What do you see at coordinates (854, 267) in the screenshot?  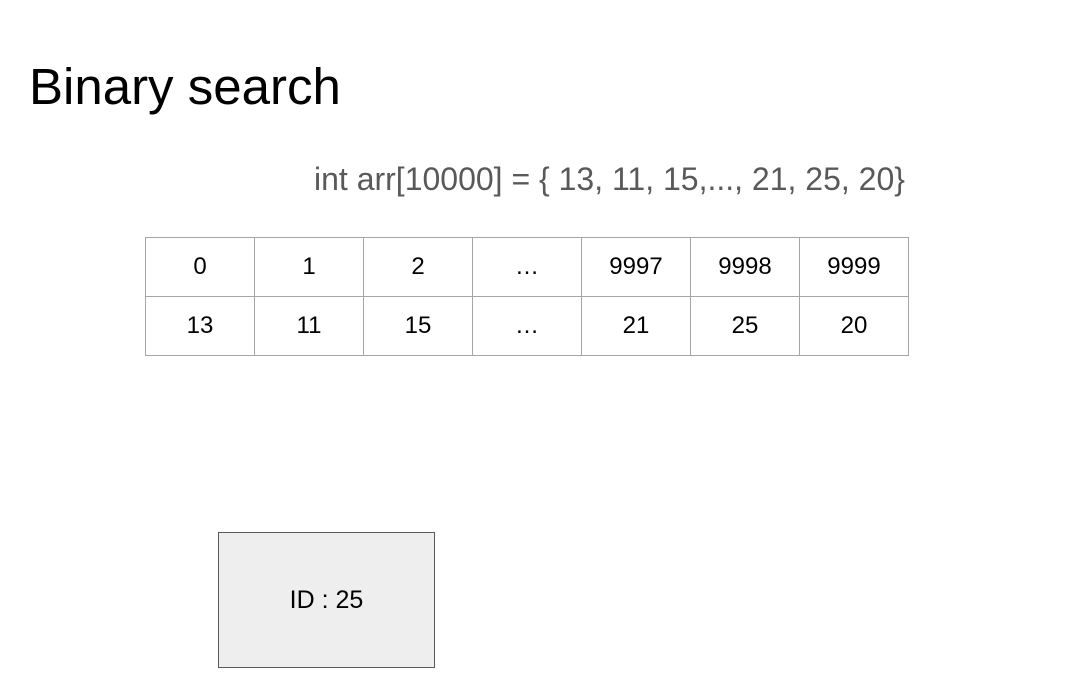 I see `index-cell: 9999` at bounding box center [854, 267].